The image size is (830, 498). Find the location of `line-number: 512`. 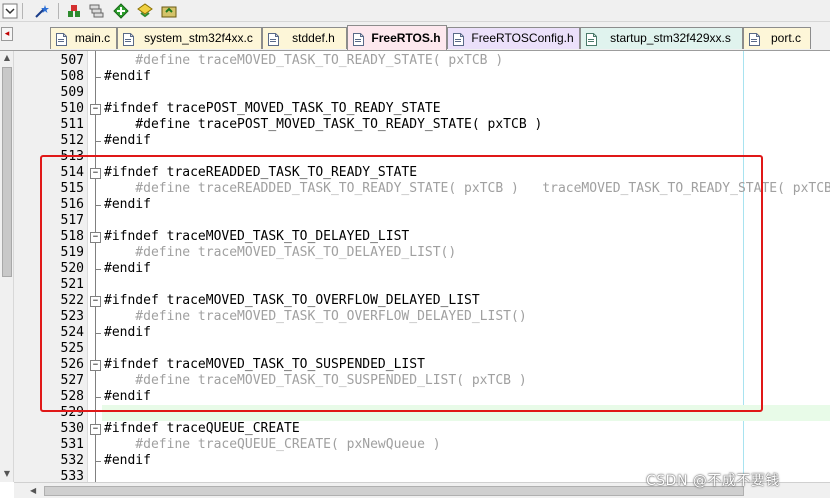

line-number: 512 is located at coordinates (72, 140).